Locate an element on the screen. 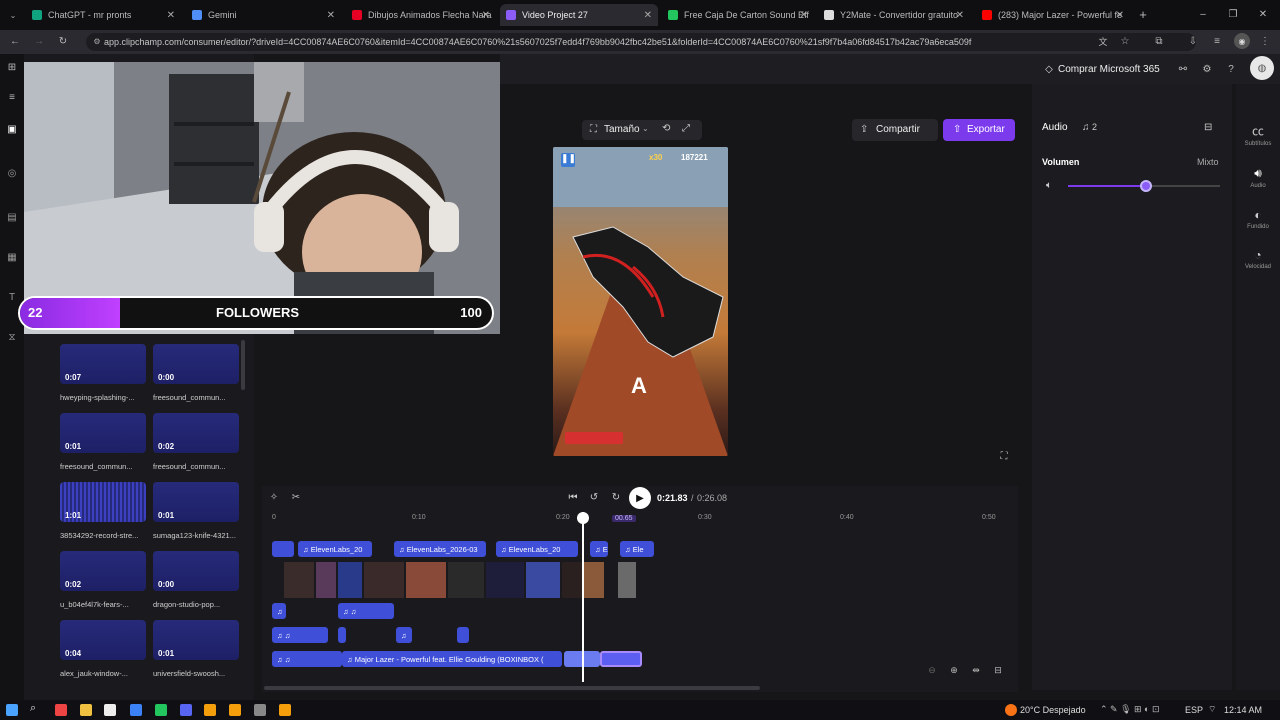  timeline-scrollbar is located at coordinates (512, 688).